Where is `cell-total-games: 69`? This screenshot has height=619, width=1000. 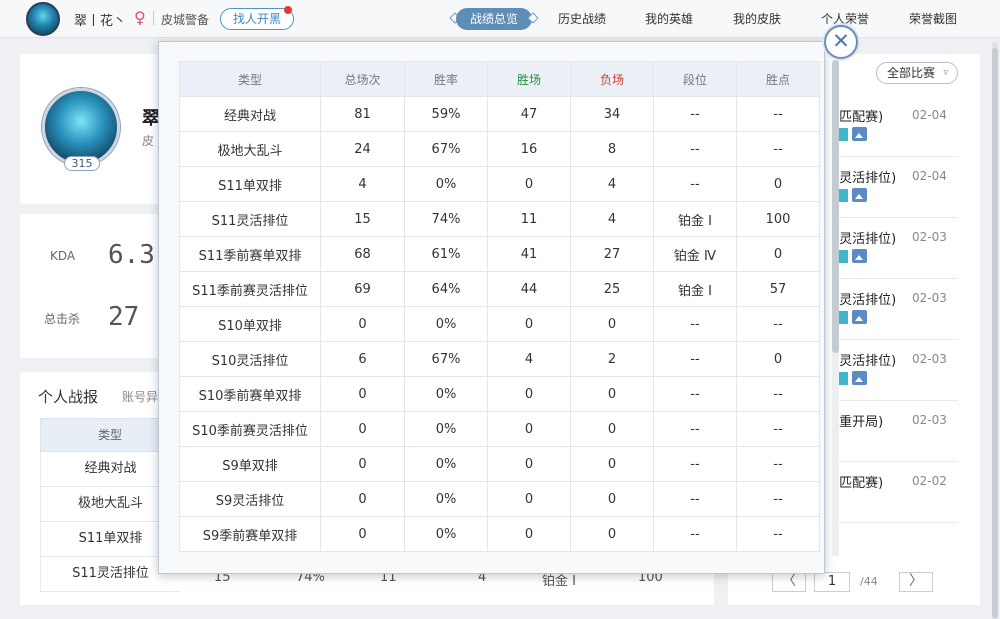 cell-total-games: 69 is located at coordinates (362, 289).